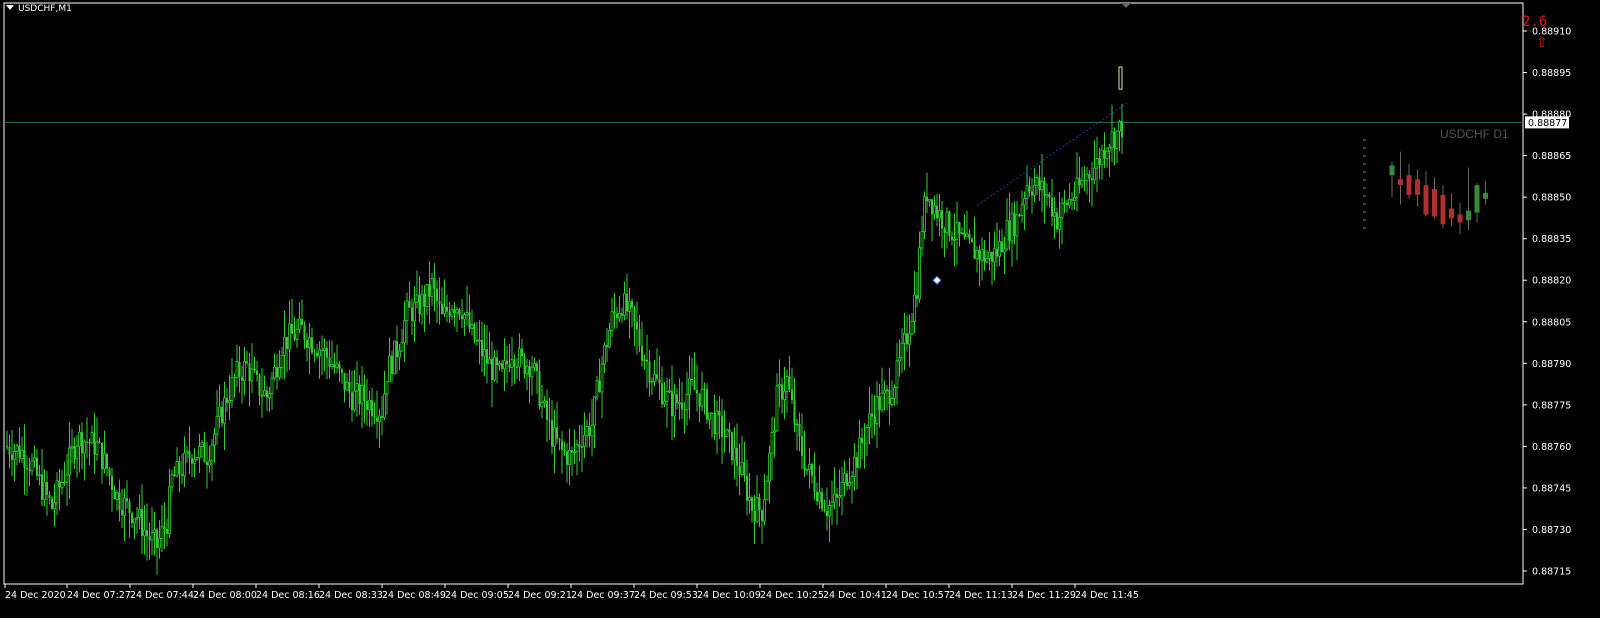 The image size is (1600, 618). I want to click on x-tick-label: 24 Dec 08:16, so click(288, 595).